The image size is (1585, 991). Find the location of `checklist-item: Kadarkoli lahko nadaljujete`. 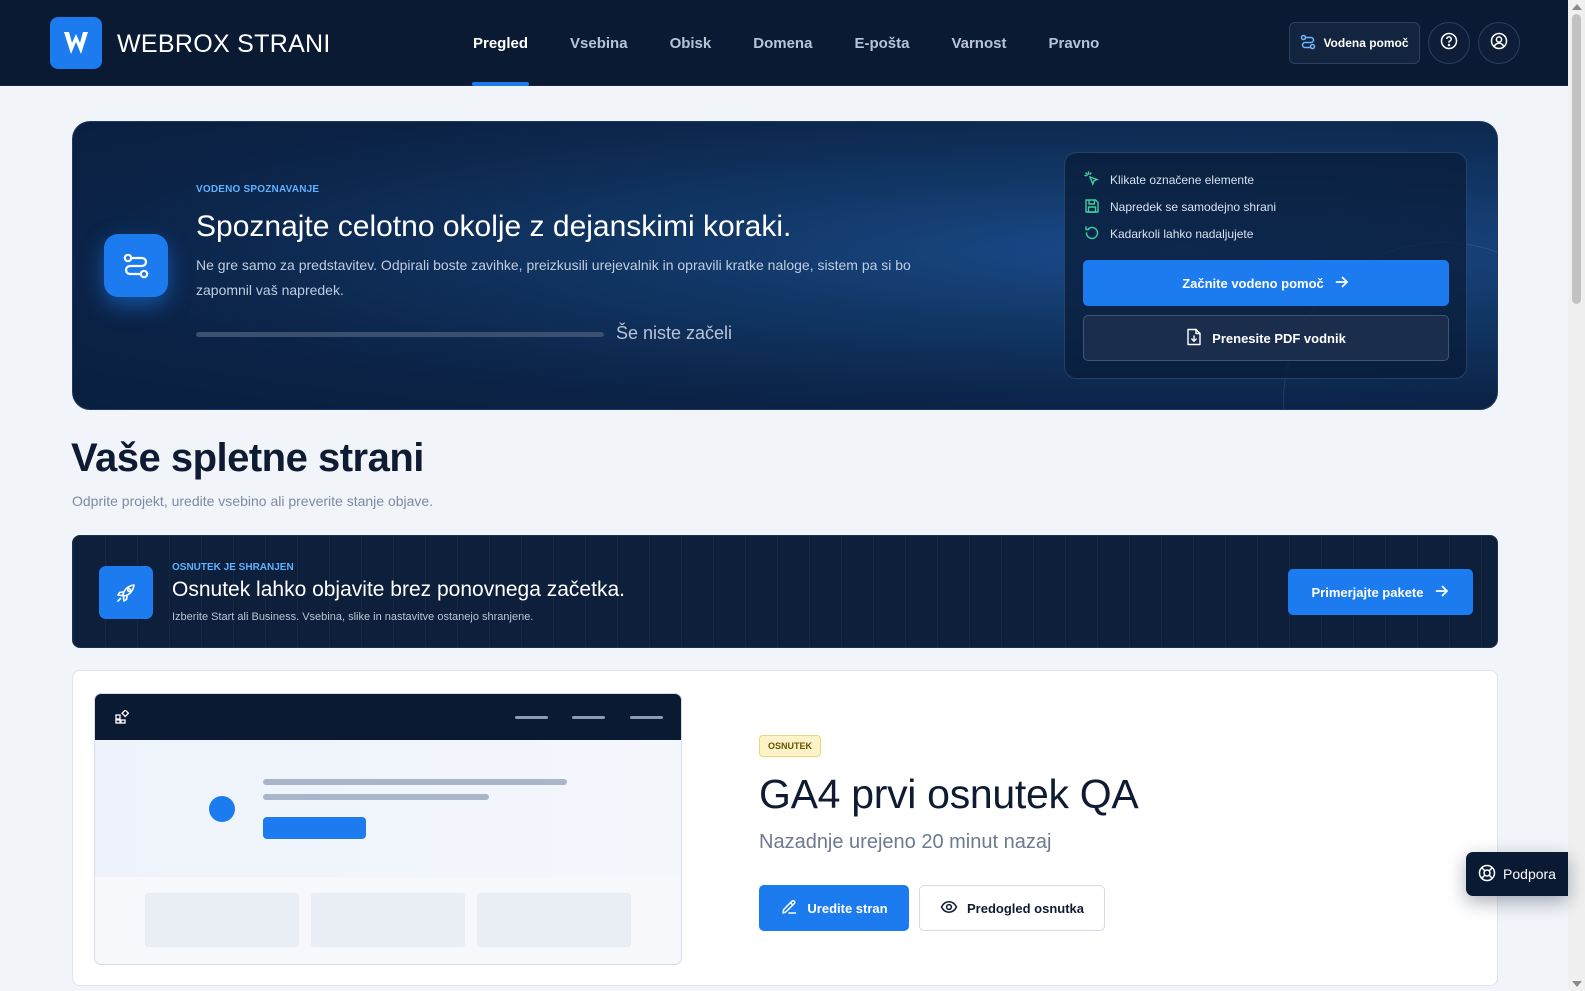

checklist-item: Kadarkoli lahko nadaljujete is located at coordinates (1168, 234).